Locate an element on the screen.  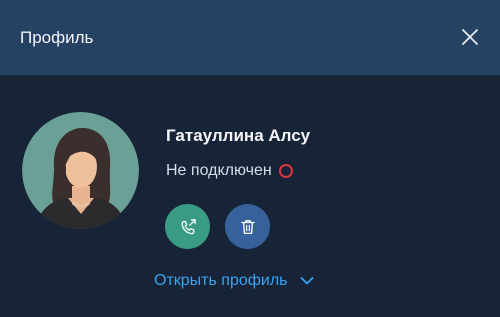
delete-button is located at coordinates (247, 226).